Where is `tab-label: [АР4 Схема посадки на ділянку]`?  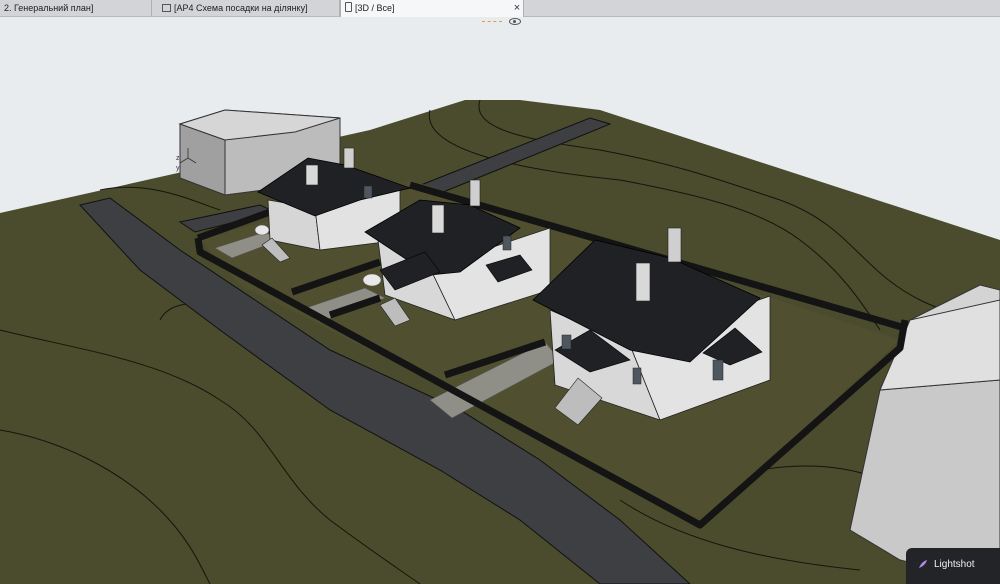
tab-label: [АР4 Схема посадки на ділянку] is located at coordinates (241, 8).